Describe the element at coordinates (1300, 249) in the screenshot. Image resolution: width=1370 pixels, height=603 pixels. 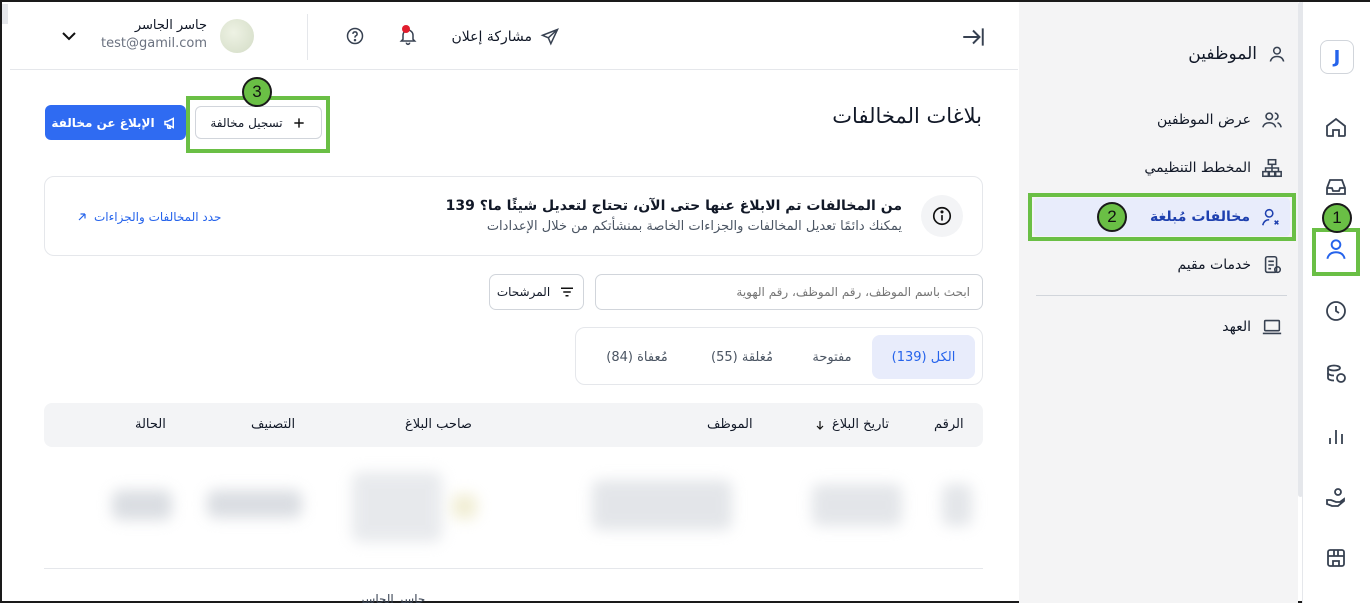
I see `sidebar-scrollbar` at that location.